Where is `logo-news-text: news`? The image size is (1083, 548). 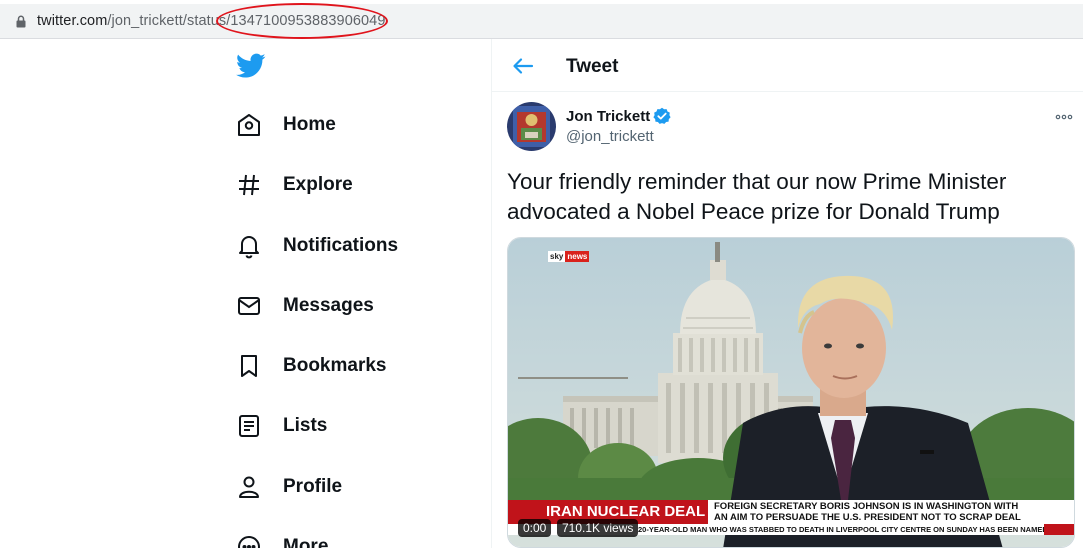 logo-news-text: news is located at coordinates (577, 256).